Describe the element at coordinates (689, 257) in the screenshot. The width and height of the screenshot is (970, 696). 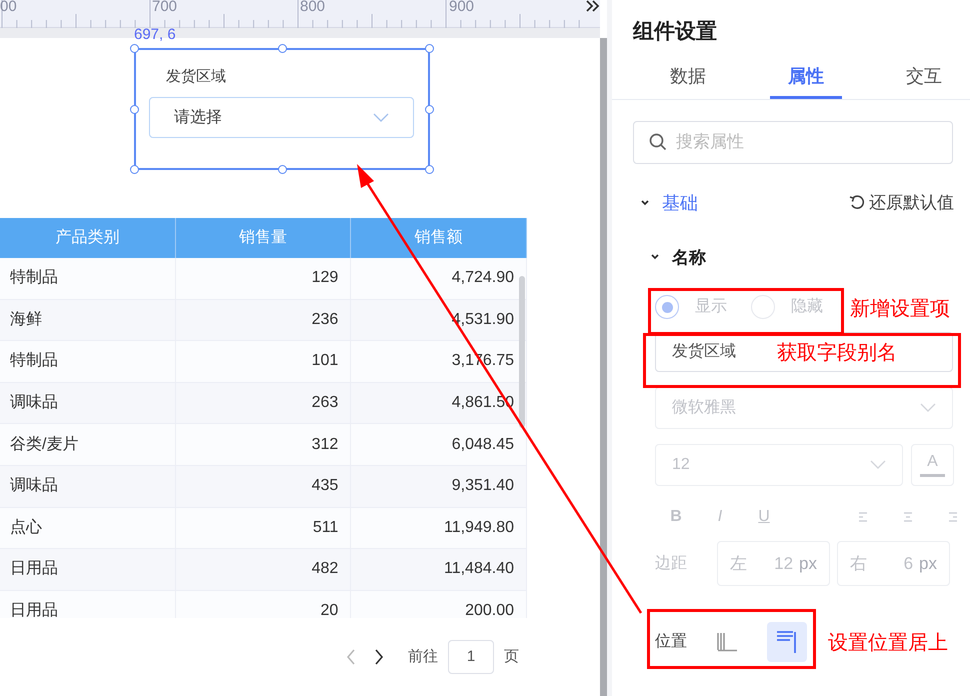
I see `subsection-title: 名称` at that location.